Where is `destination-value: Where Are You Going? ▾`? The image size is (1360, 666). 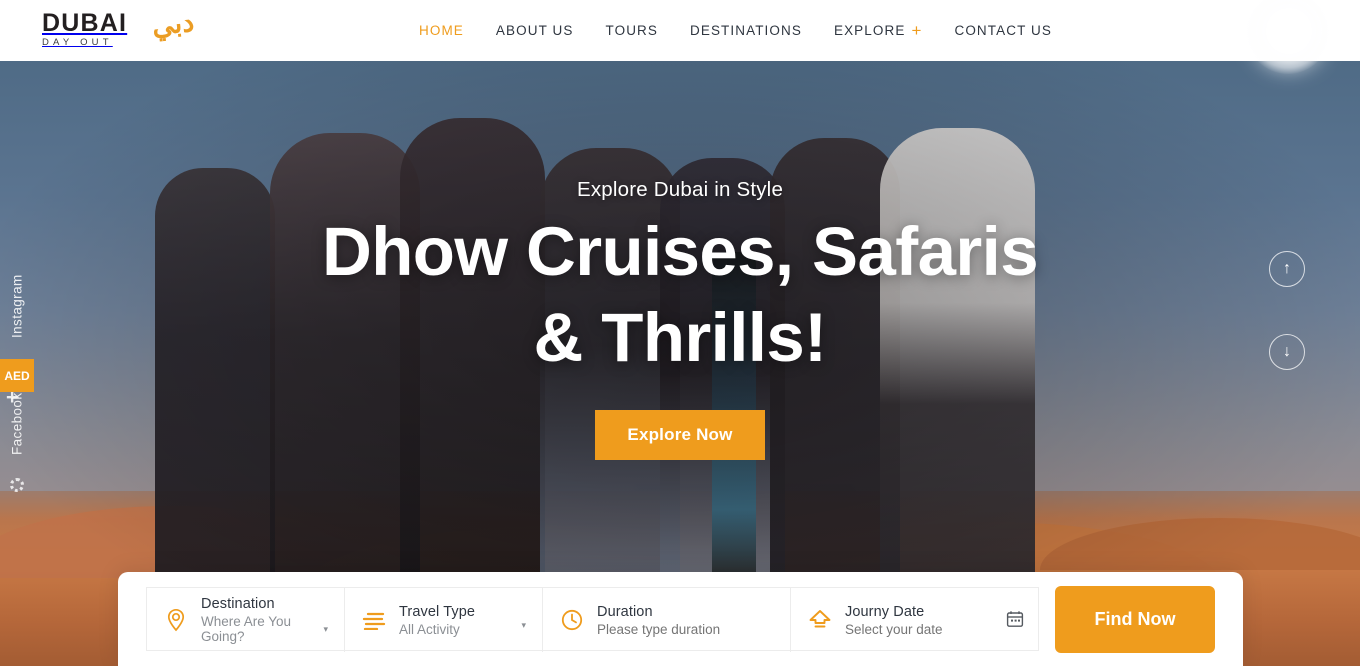
destination-value: Where Are You Going? ▾ is located at coordinates (264, 629).